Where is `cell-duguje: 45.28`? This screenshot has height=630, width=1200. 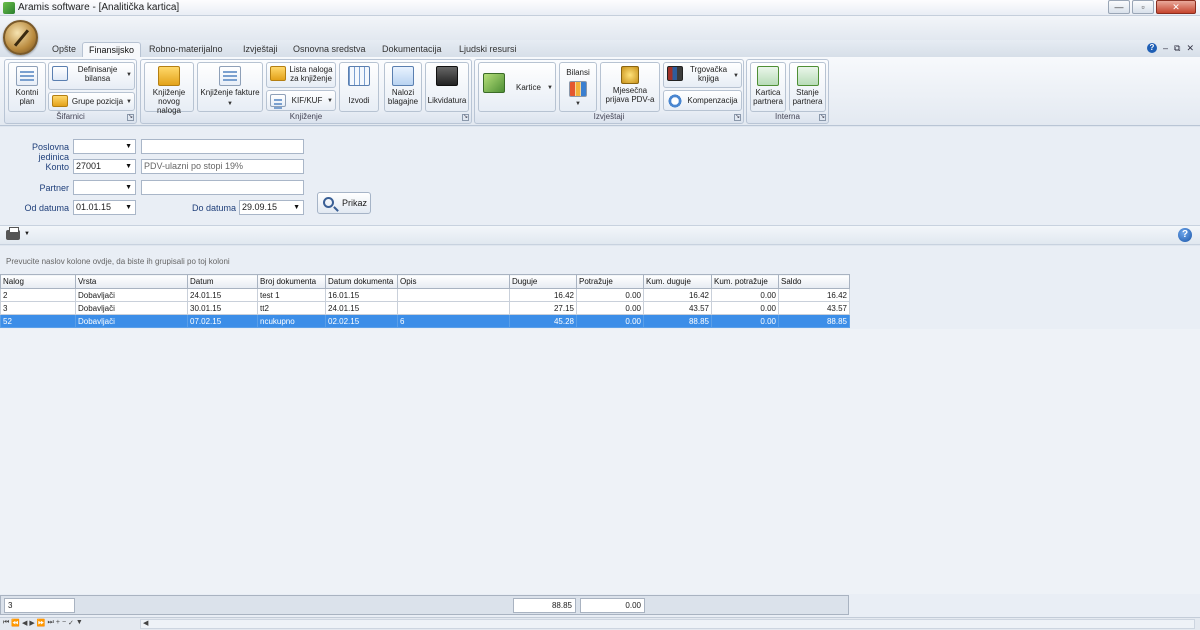 cell-duguje: 45.28 is located at coordinates (543, 321).